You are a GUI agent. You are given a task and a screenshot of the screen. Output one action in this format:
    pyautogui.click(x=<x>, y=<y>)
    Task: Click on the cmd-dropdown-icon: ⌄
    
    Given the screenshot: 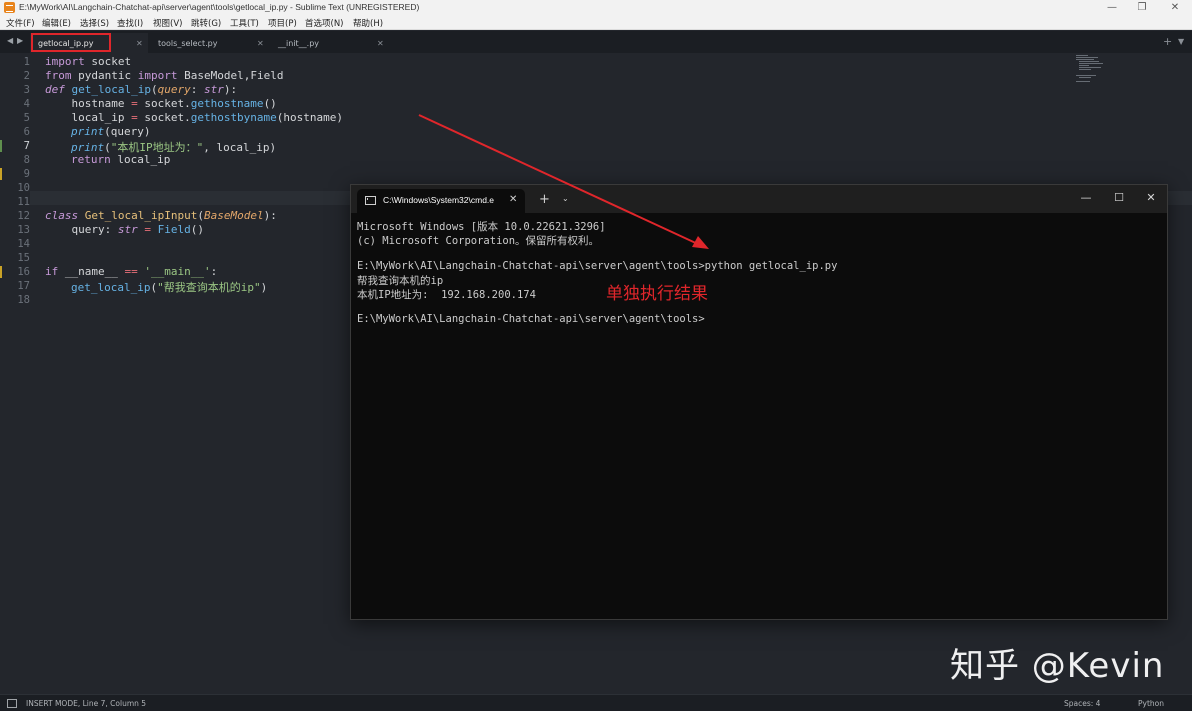 What is the action you would take?
    pyautogui.click(x=565, y=198)
    